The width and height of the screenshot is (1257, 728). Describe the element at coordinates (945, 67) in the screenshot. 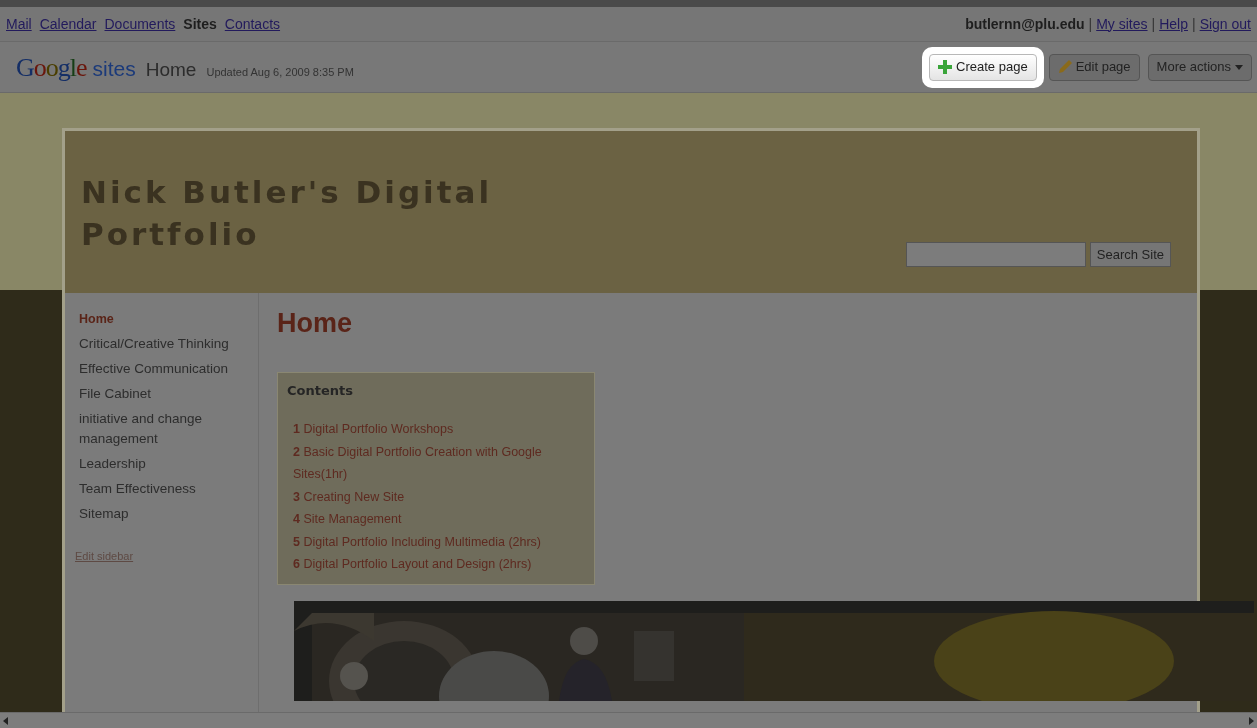

I see `plus-icon` at that location.